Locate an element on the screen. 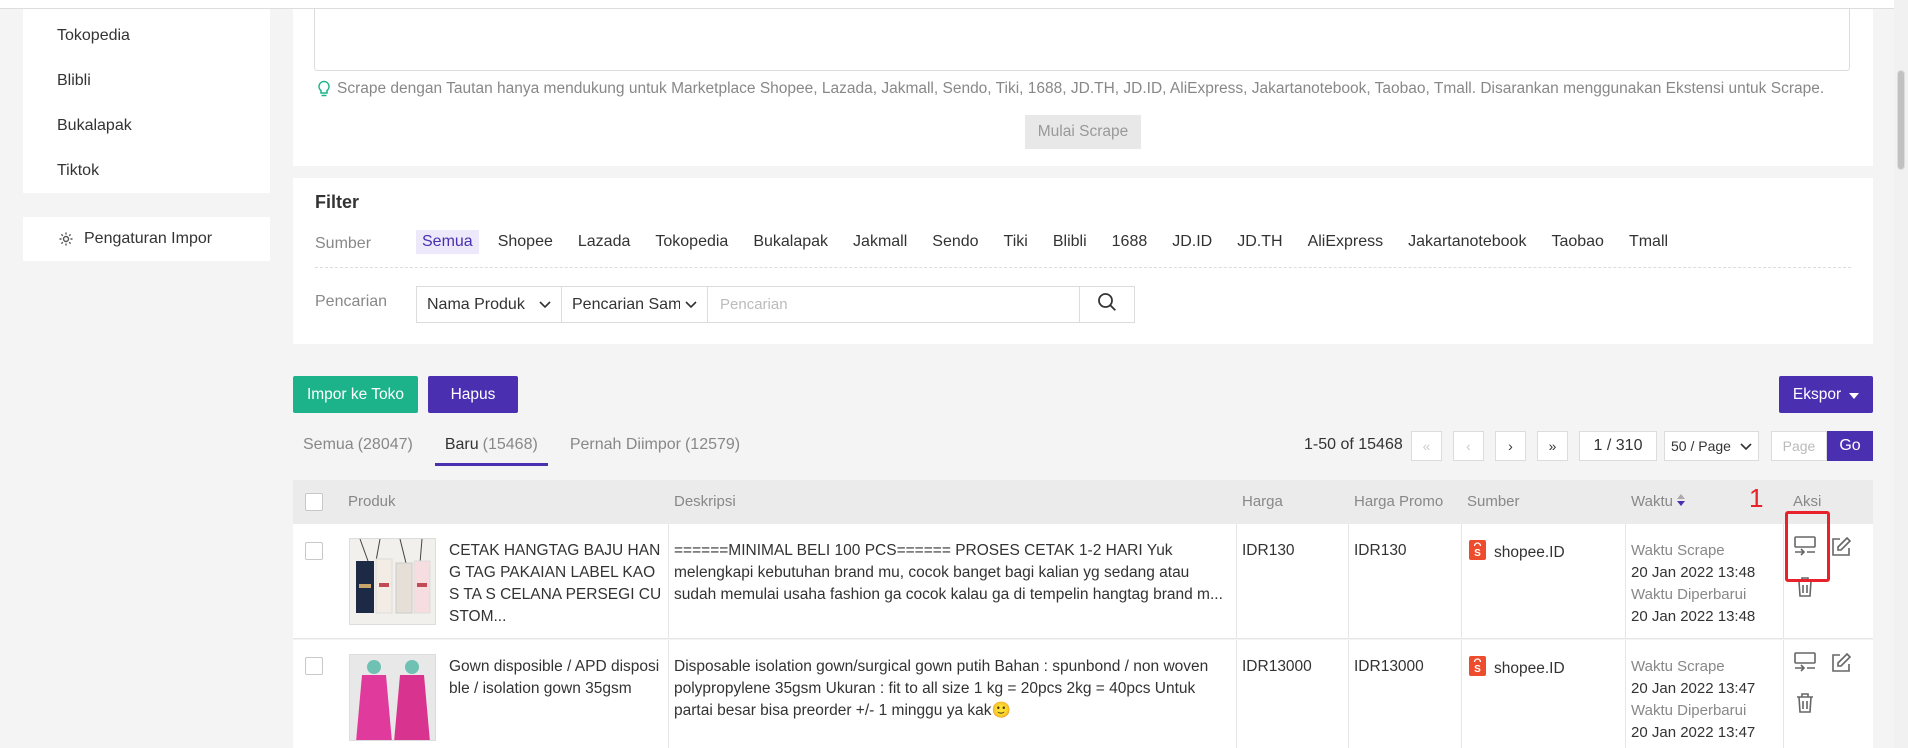 This screenshot has width=1908, height=748. source-option-lazada: Lazada is located at coordinates (604, 242).